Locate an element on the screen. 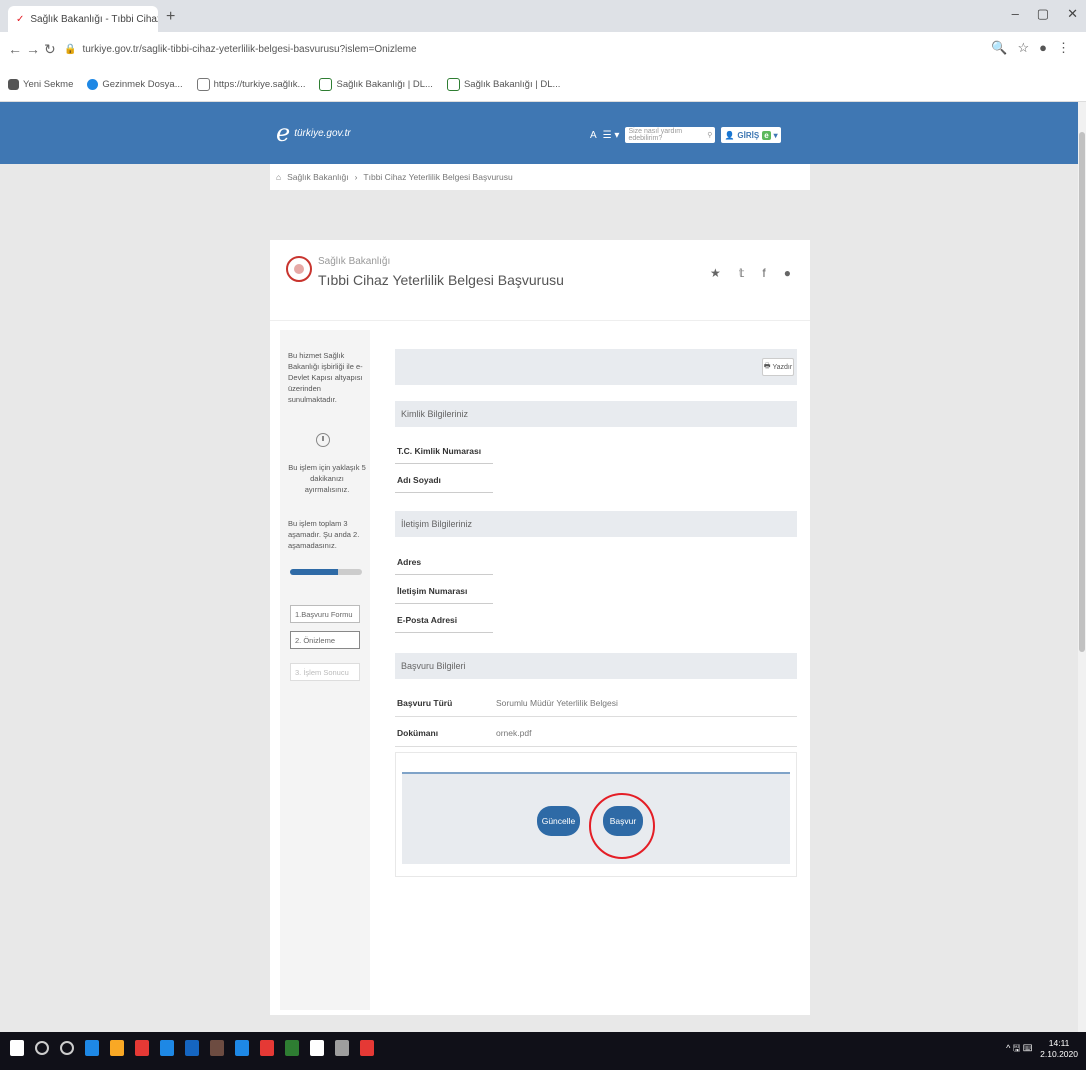 The height and width of the screenshot is (1070, 1086). address-label: Adres is located at coordinates (444, 562).